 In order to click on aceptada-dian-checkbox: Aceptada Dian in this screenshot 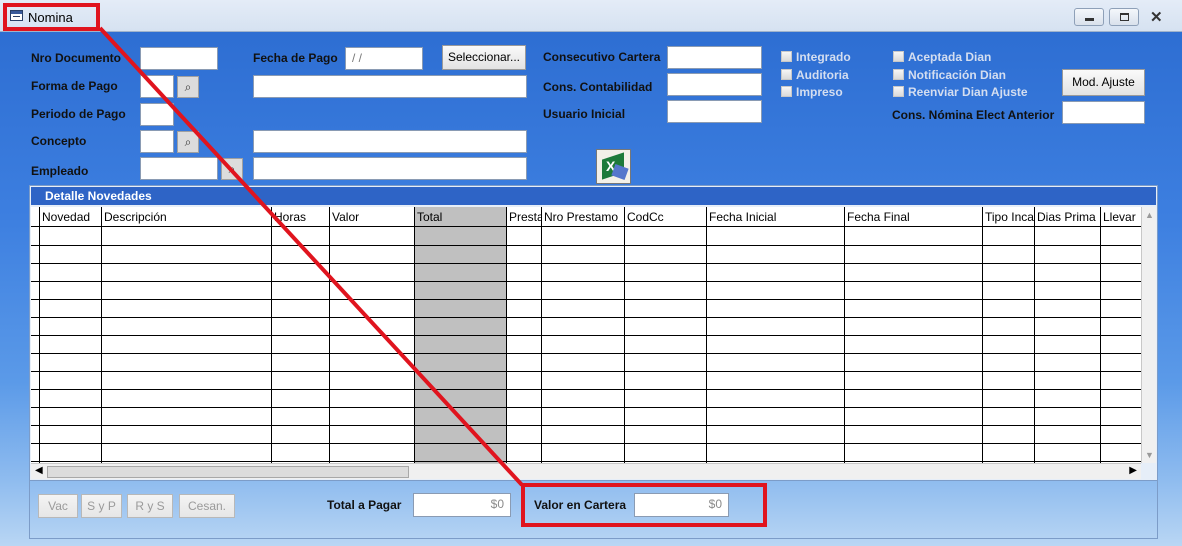, I will do `click(942, 57)`.